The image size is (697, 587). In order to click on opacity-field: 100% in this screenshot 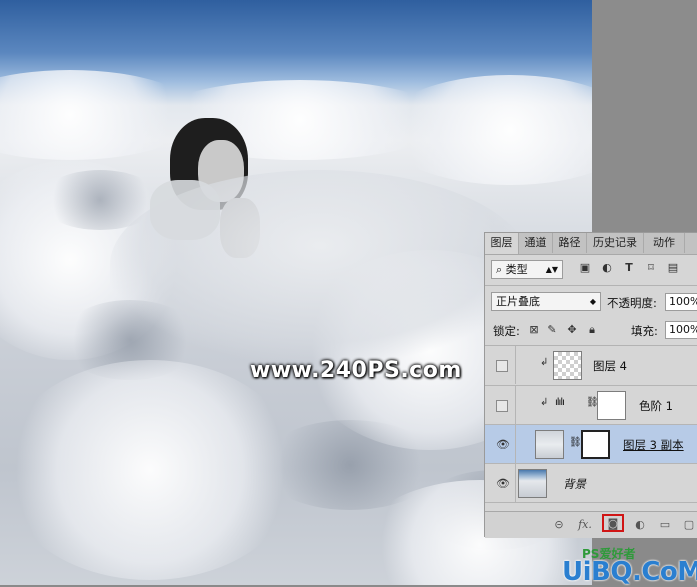, I will do `click(681, 302)`.